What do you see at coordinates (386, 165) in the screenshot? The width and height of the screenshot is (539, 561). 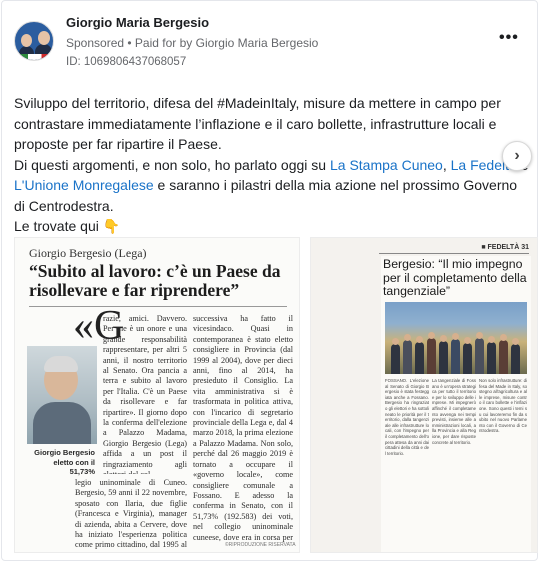 I see `link-la-stampa-cuneo: La Stampa Cuneo` at bounding box center [386, 165].